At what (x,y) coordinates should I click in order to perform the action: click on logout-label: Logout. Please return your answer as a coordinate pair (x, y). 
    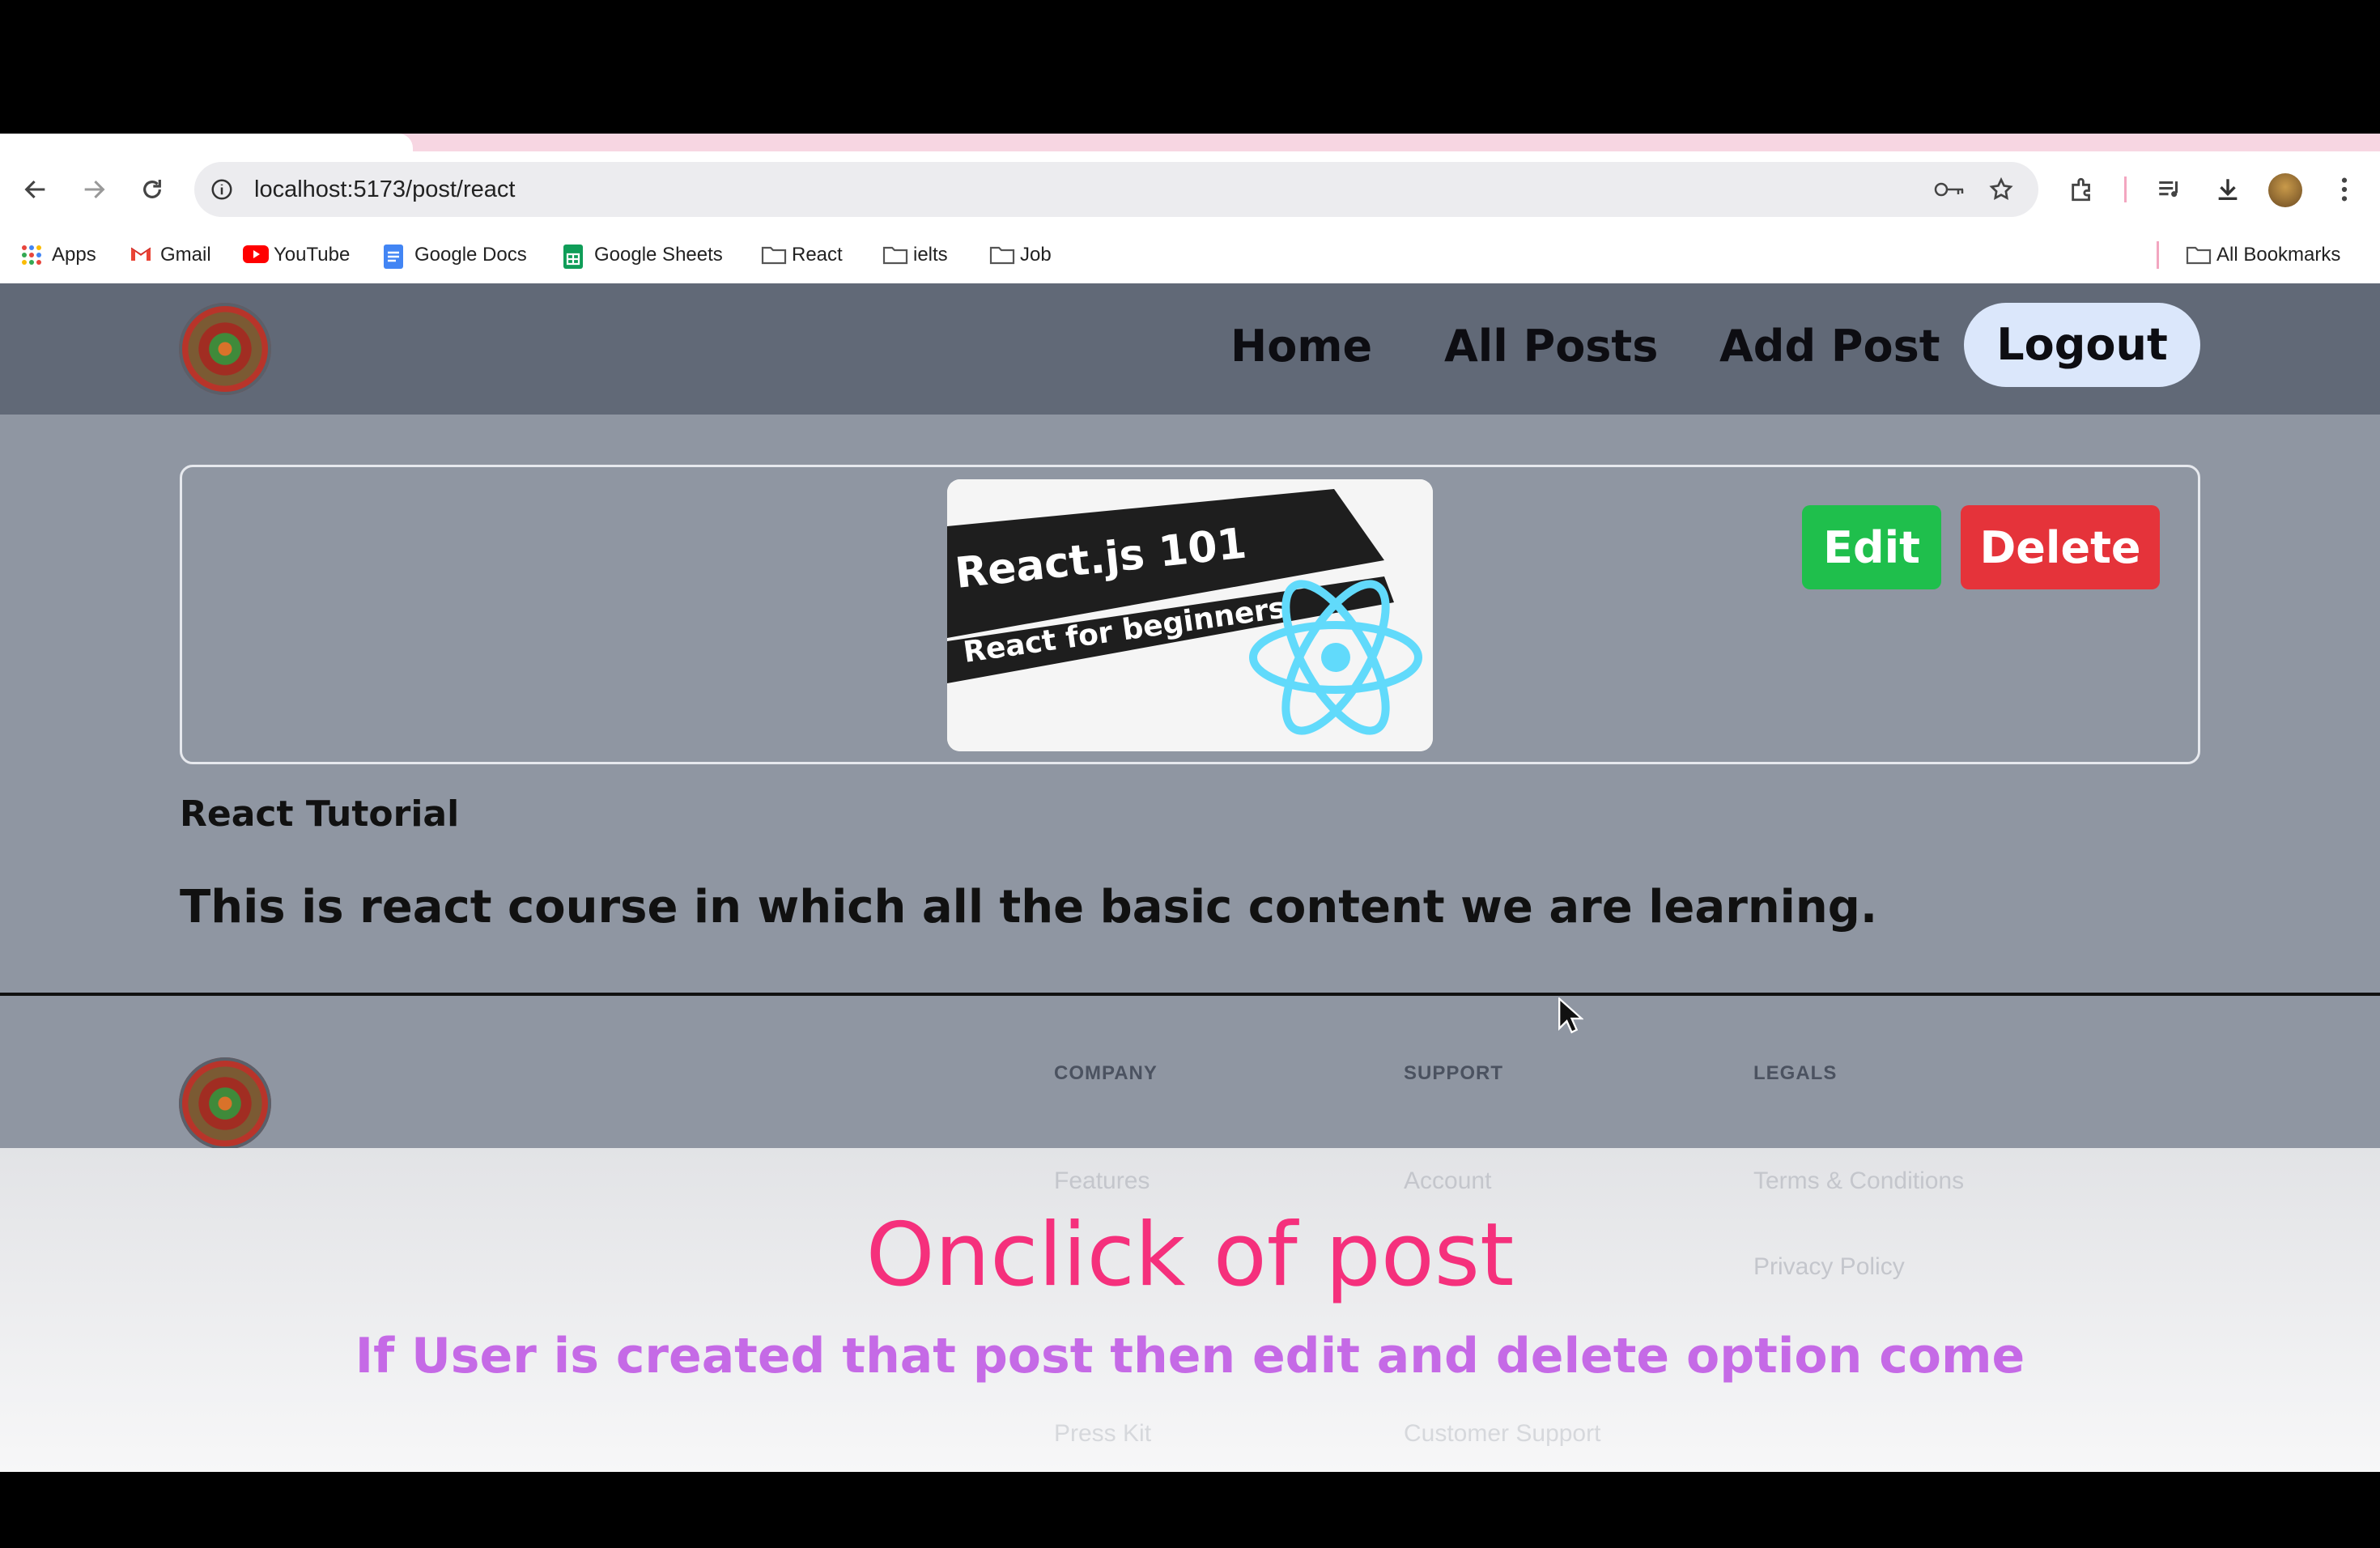
    Looking at the image, I should click on (2082, 344).